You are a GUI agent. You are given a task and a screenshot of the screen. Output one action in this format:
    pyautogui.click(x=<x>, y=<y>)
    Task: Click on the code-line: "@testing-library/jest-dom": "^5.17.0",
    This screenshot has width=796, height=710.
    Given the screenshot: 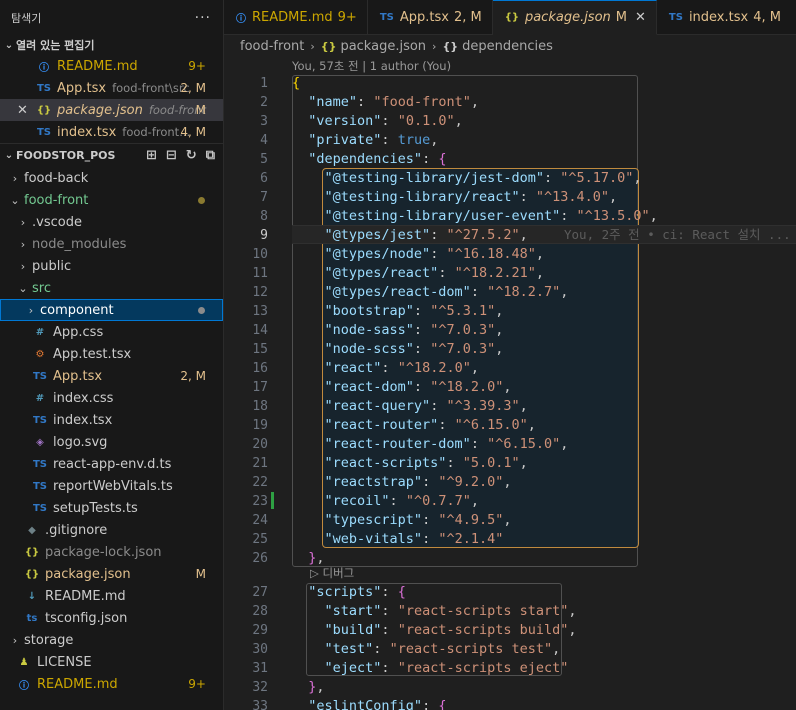 What is the action you would take?
    pyautogui.click(x=475, y=178)
    